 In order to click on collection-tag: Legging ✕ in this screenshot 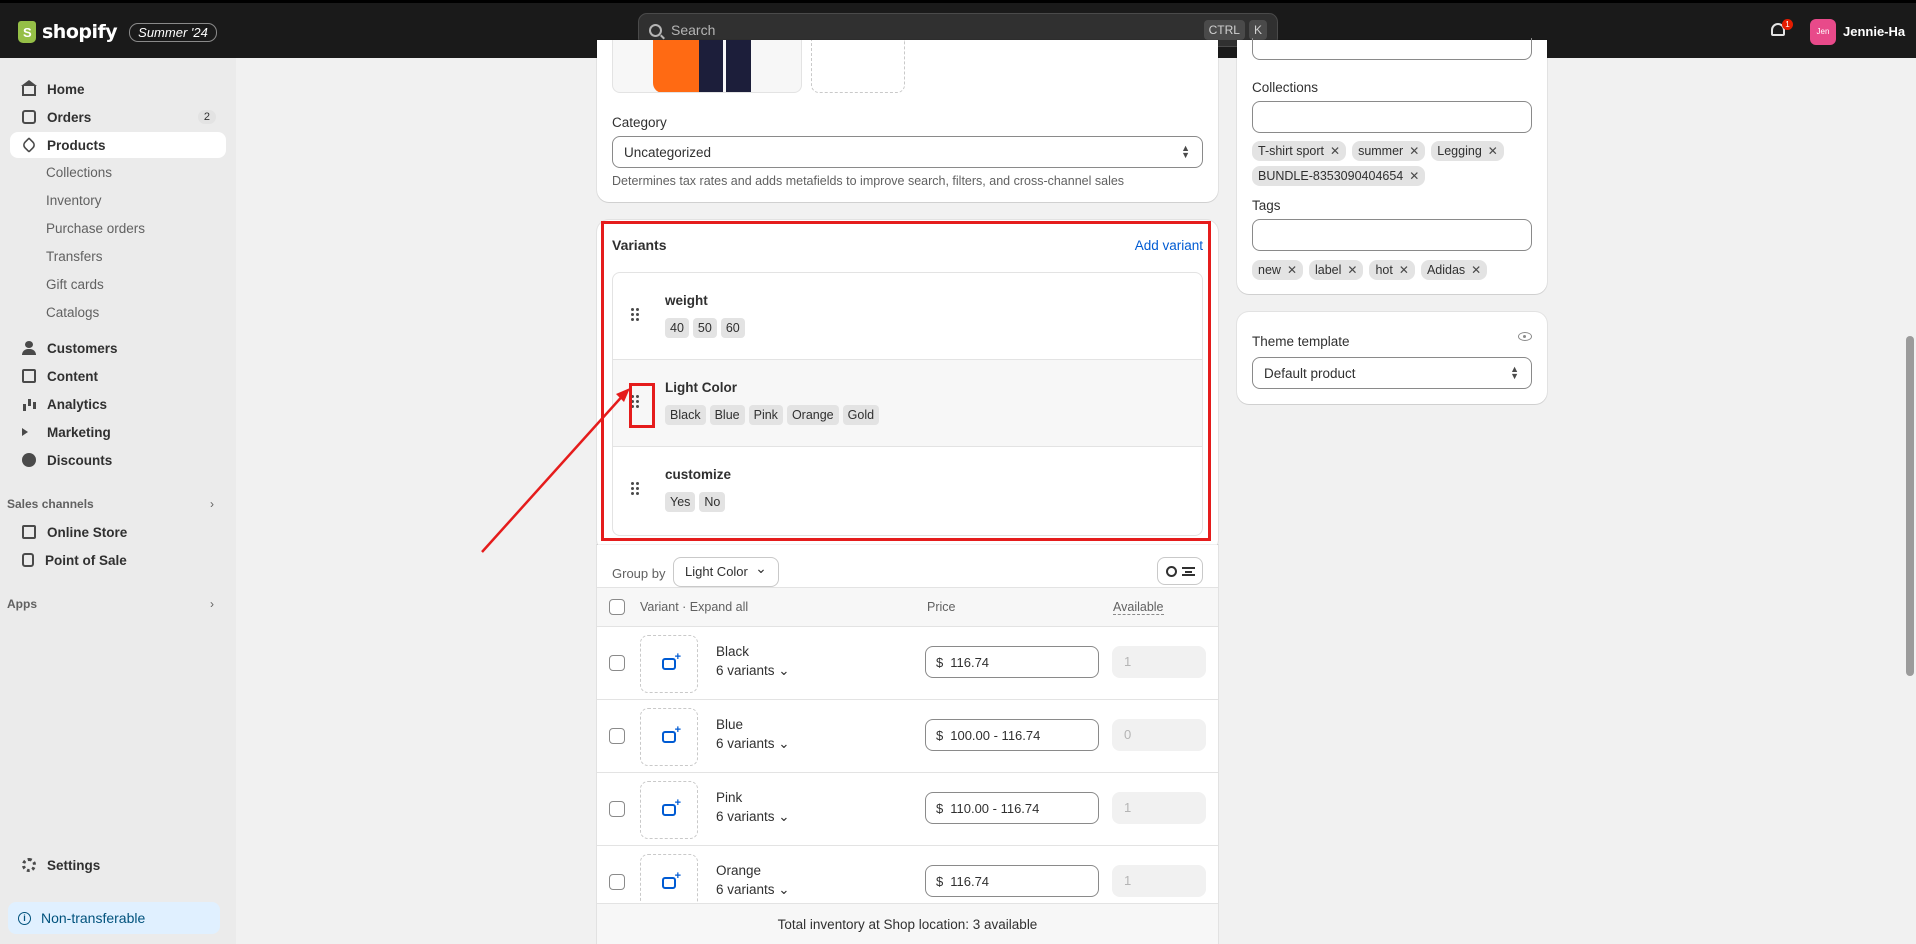, I will do `click(1467, 151)`.